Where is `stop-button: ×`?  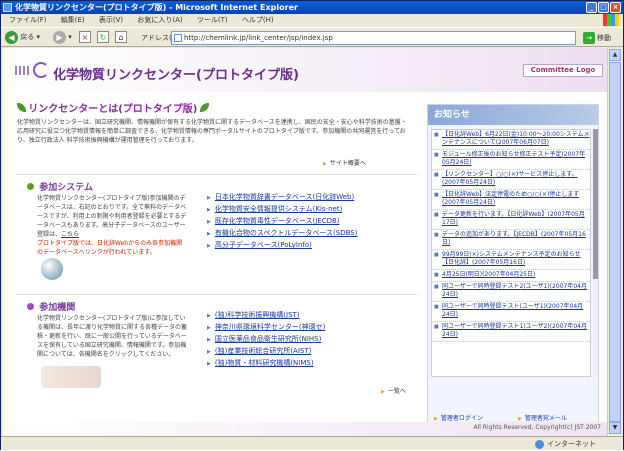
stop-button: × is located at coordinates (85, 37).